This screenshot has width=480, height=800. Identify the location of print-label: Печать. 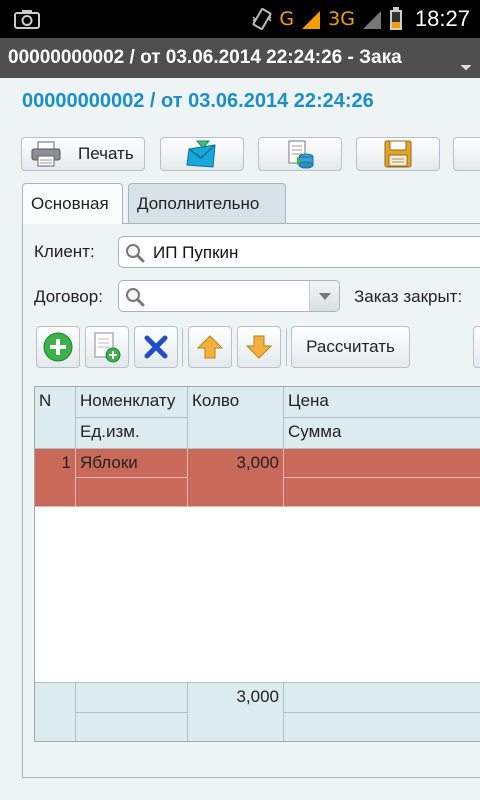
(106, 153).